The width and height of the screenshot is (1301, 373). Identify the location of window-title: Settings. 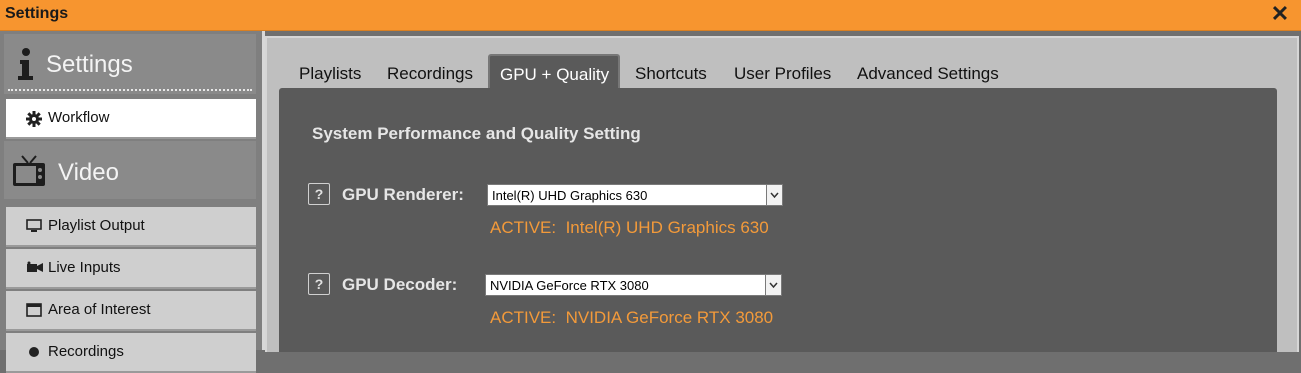
(37, 13).